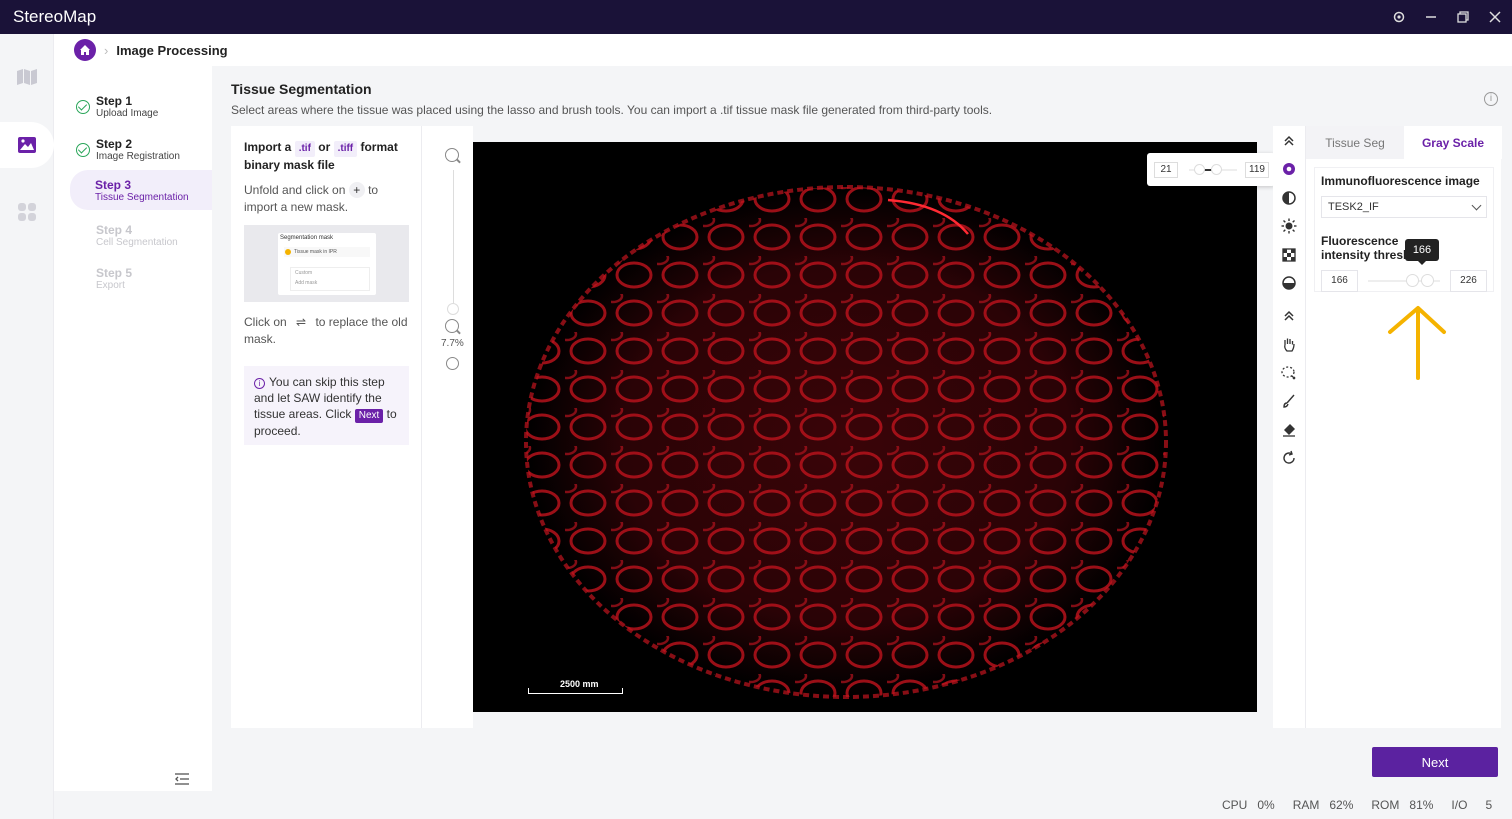 Image resolution: width=1512 pixels, height=819 pixels. I want to click on locate-icon, so click(452, 363).